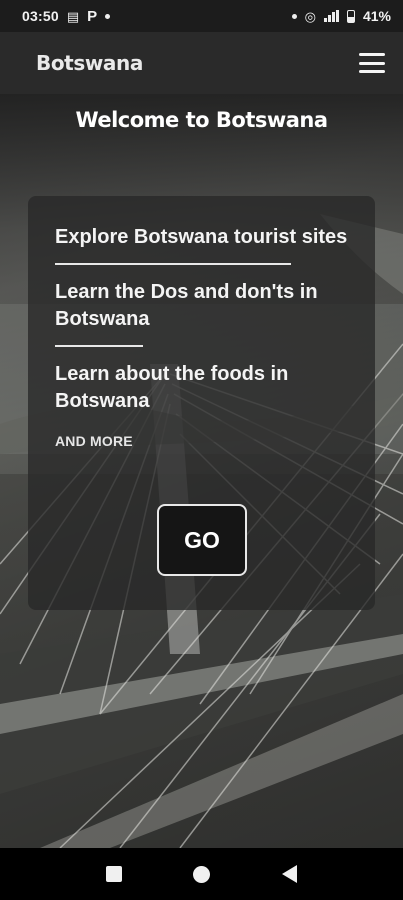 Image resolution: width=403 pixels, height=900 pixels. I want to click on go-button: GO, so click(202, 540).